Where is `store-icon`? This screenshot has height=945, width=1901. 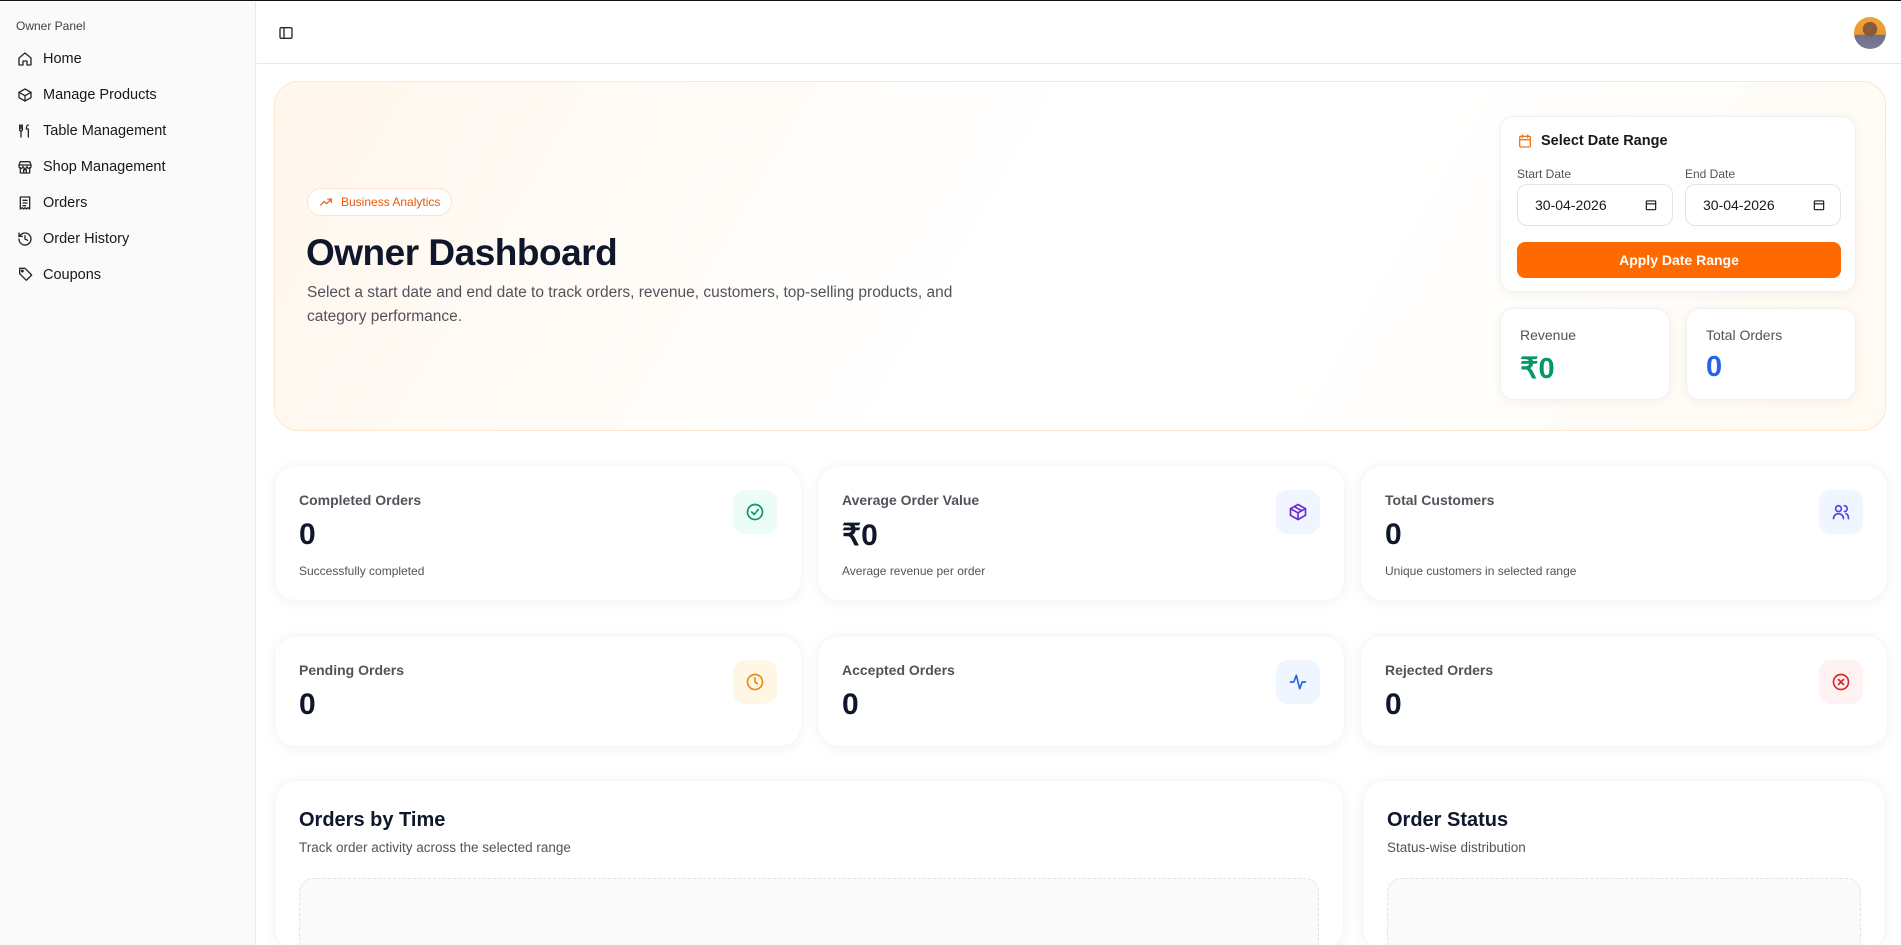
store-icon is located at coordinates (25, 167).